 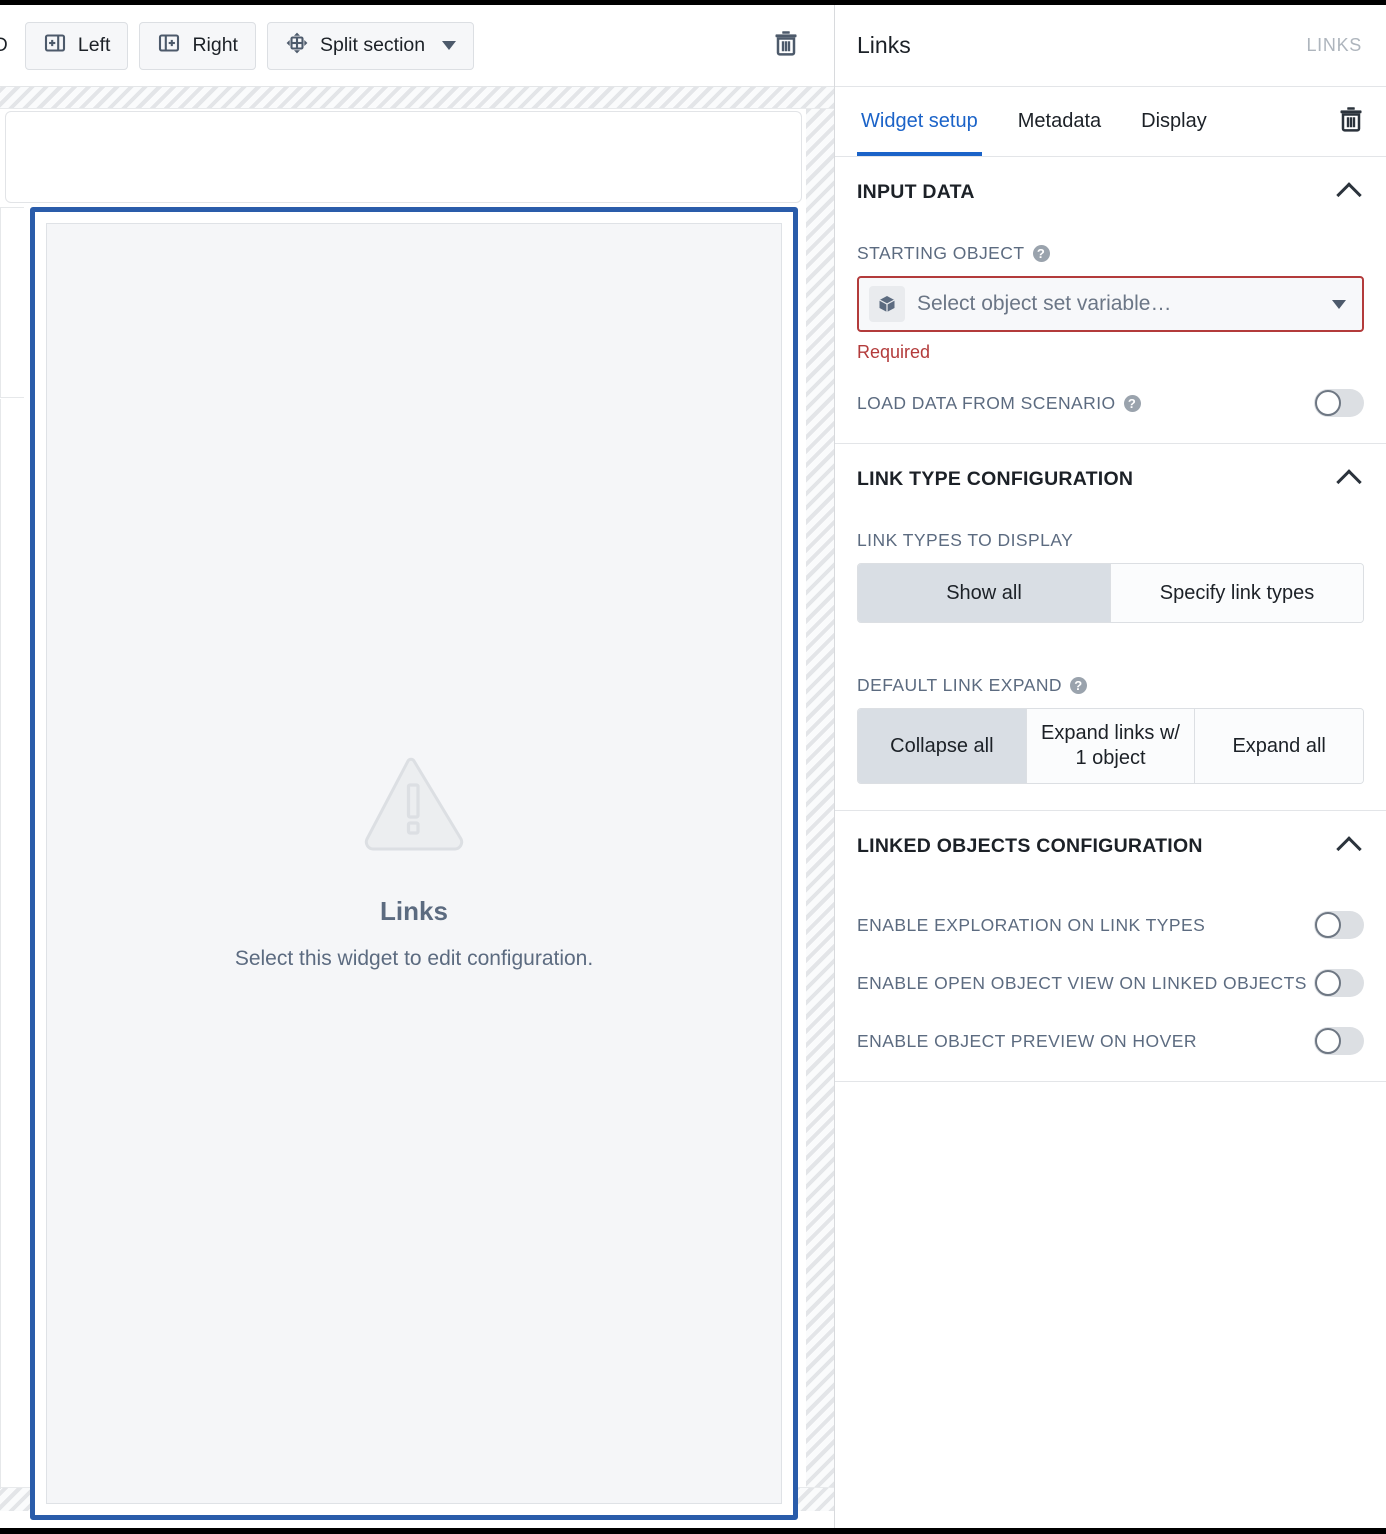 What do you see at coordinates (1339, 304) in the screenshot?
I see `caret-down-icon` at bounding box center [1339, 304].